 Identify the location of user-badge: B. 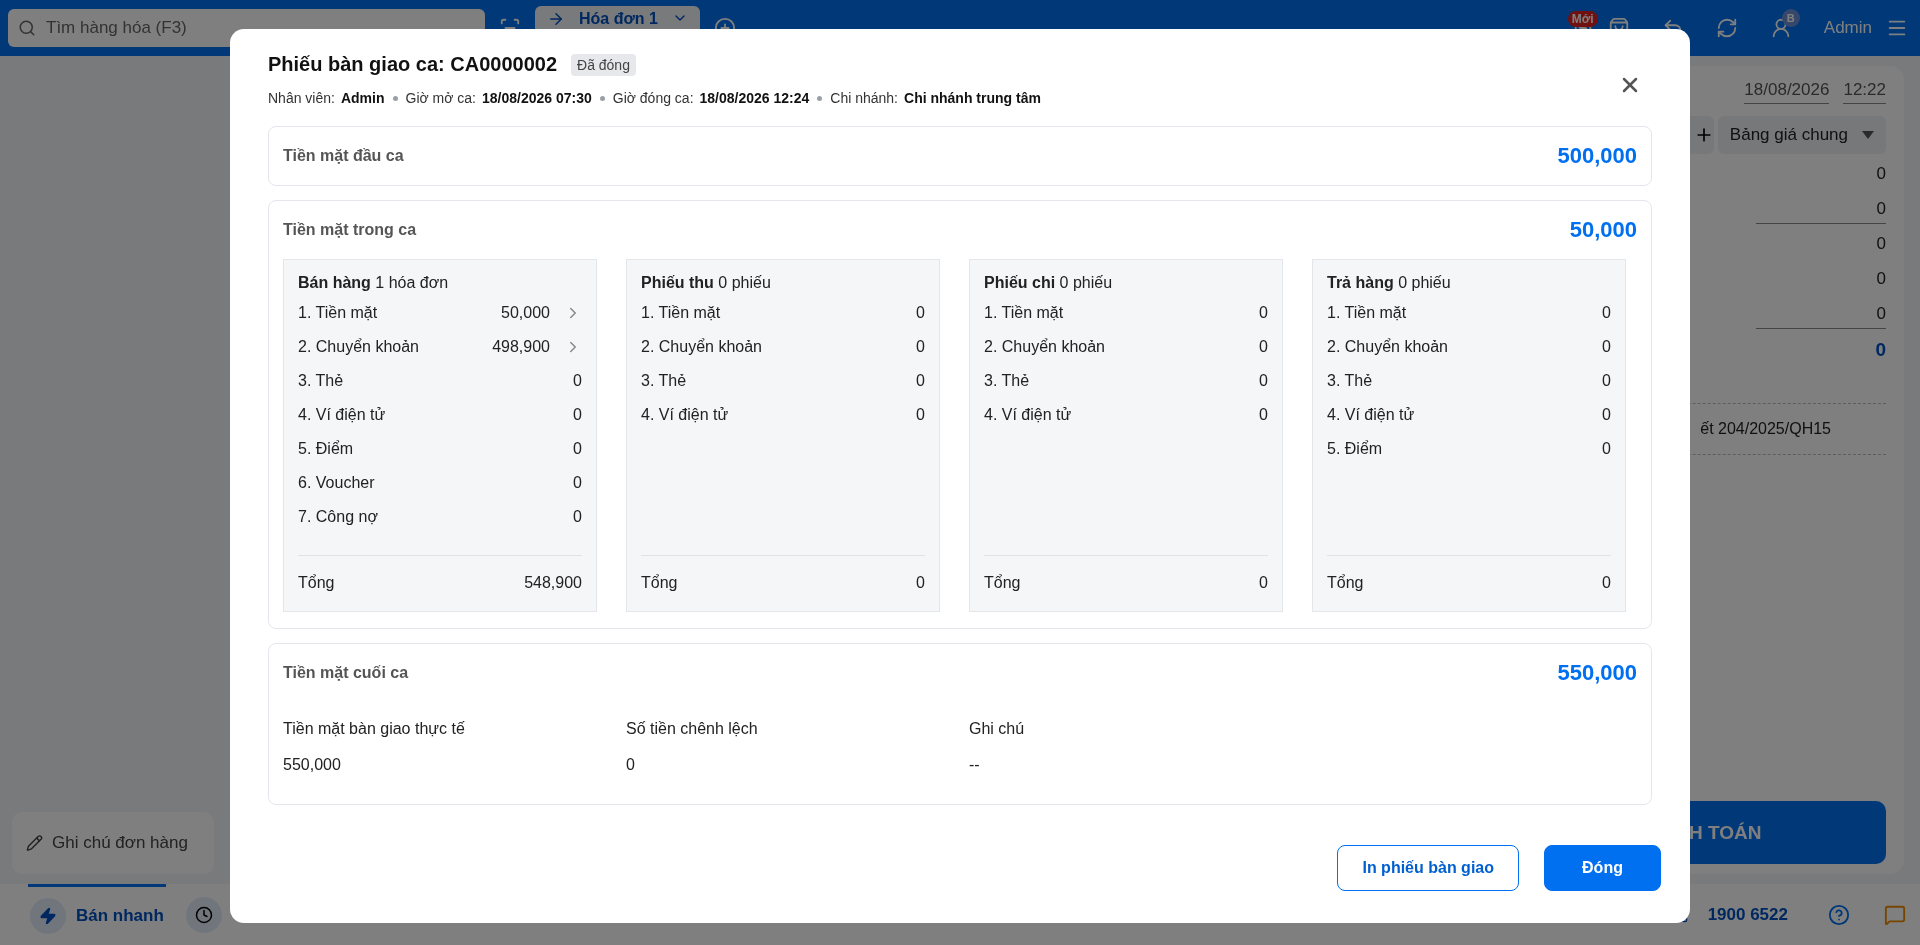
(1790, 18).